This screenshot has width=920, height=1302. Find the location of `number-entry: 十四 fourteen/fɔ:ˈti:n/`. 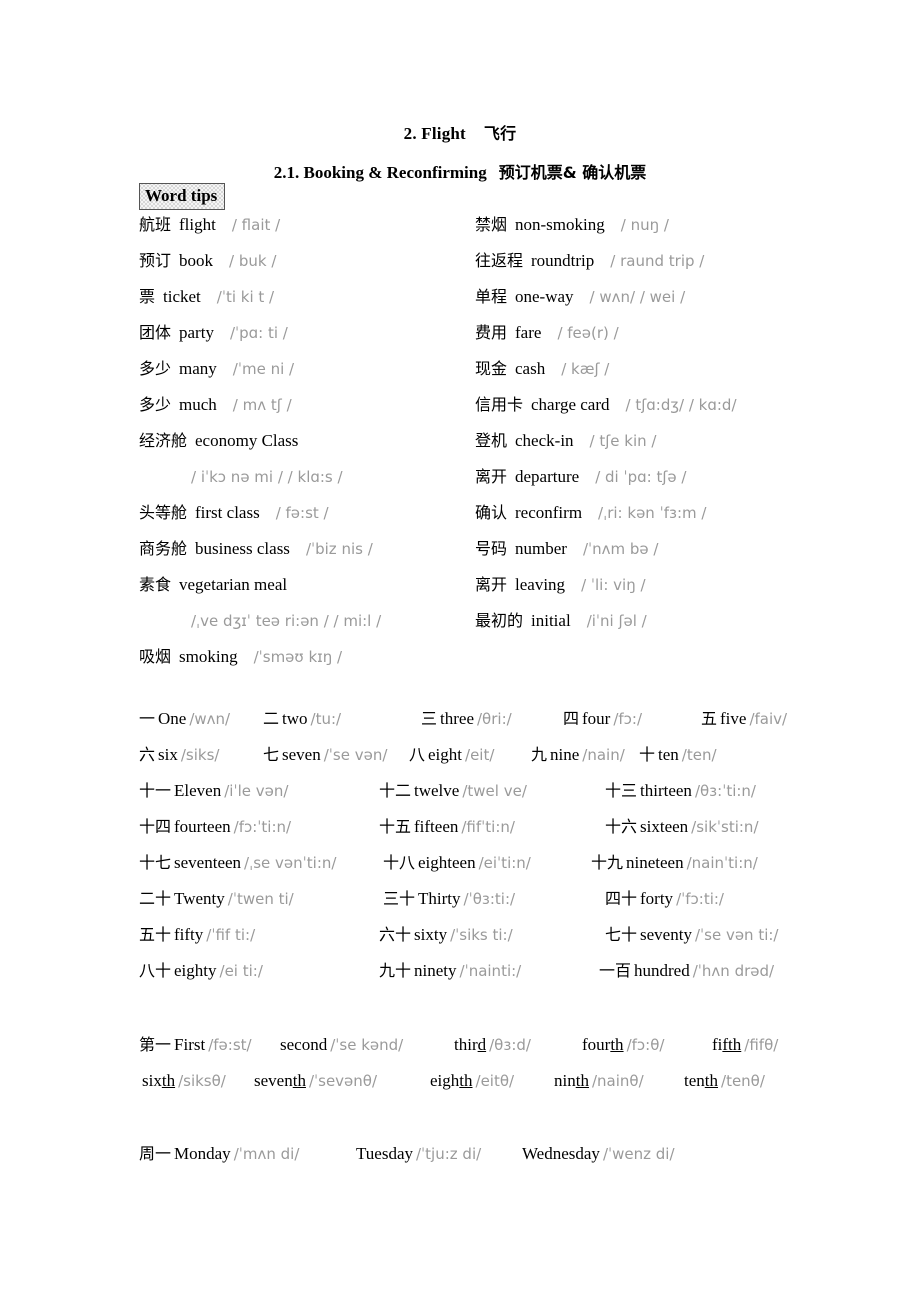

number-entry: 十四 fourteen/fɔ:ˈti:n/ is located at coordinates (215, 827).